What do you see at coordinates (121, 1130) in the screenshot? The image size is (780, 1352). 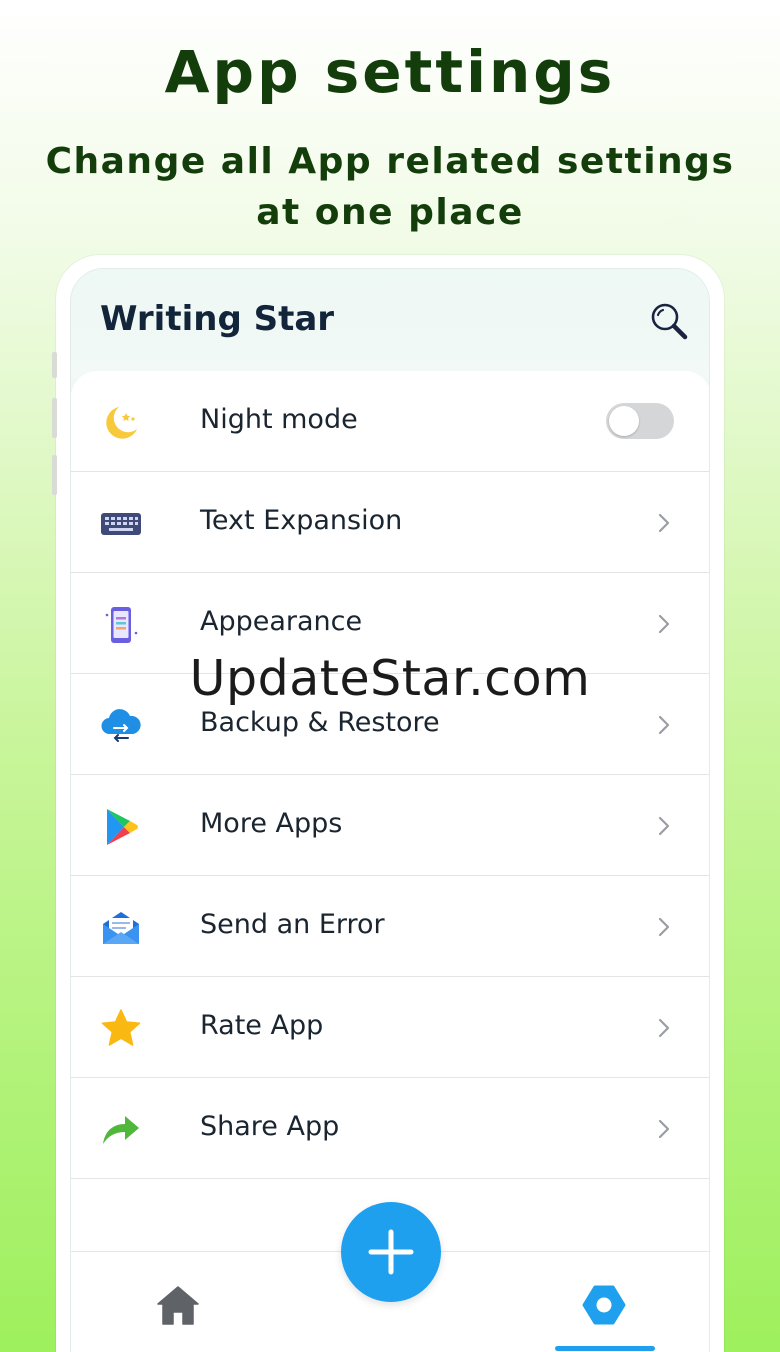 I see `share-arrow-icon` at bounding box center [121, 1130].